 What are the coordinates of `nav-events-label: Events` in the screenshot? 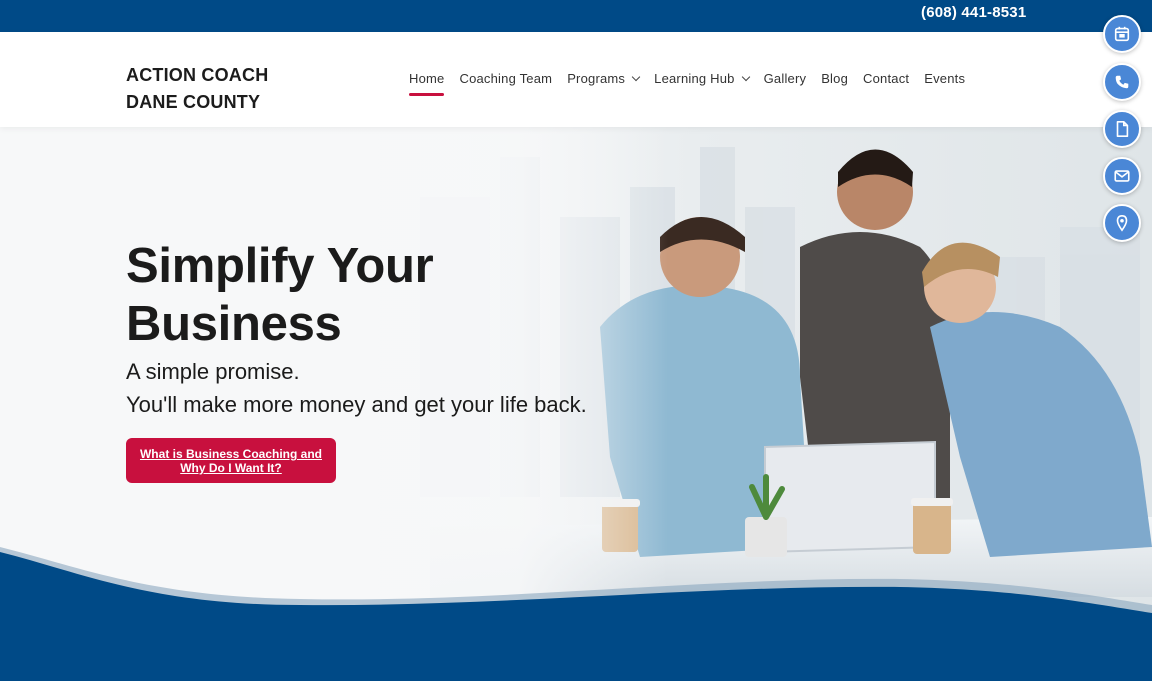 It's located at (945, 78).